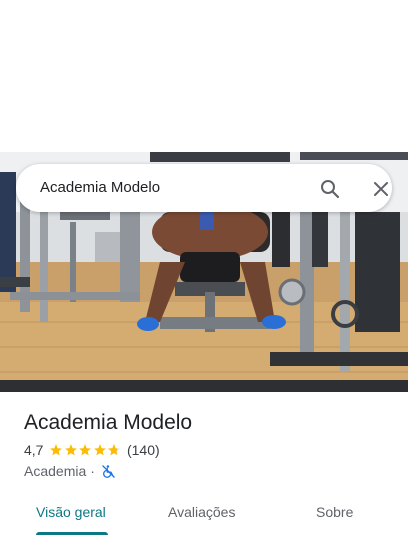  What do you see at coordinates (34, 450) in the screenshot?
I see `rating-value: 4,7` at bounding box center [34, 450].